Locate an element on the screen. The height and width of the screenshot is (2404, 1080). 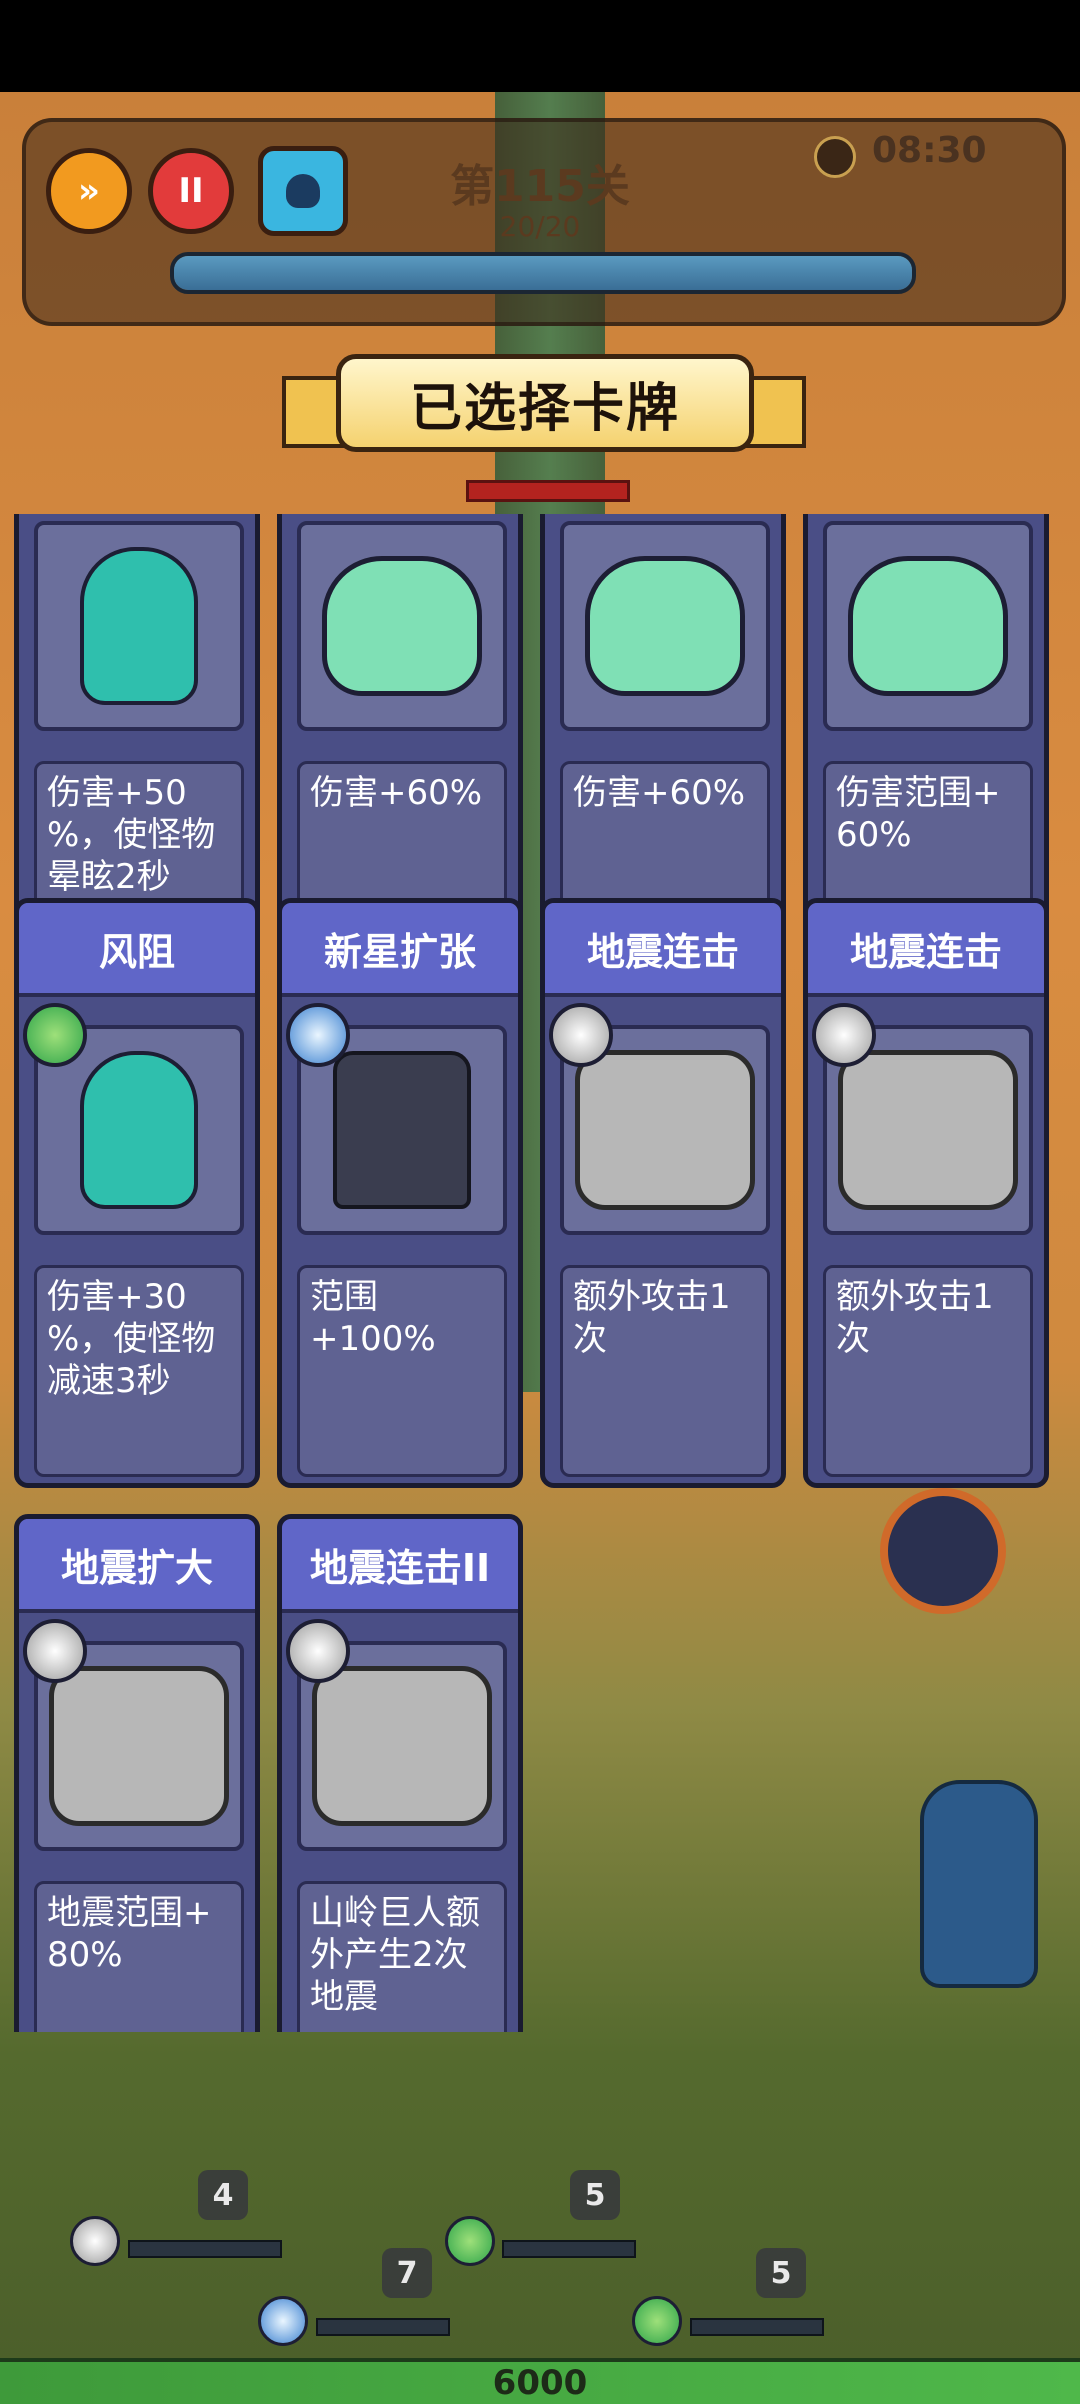
fast-forward-button: » is located at coordinates (89, 191).